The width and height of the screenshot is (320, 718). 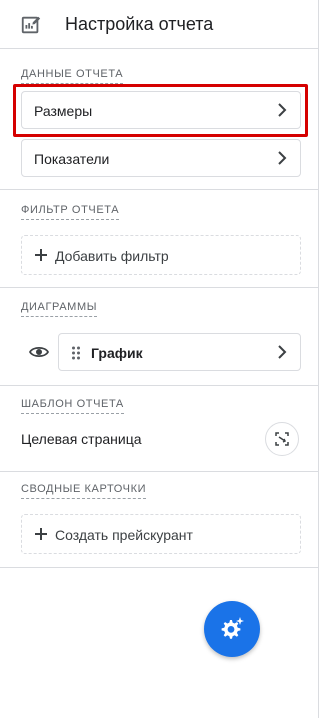 I want to click on panel-header: Настройка отчета, so click(x=159, y=24).